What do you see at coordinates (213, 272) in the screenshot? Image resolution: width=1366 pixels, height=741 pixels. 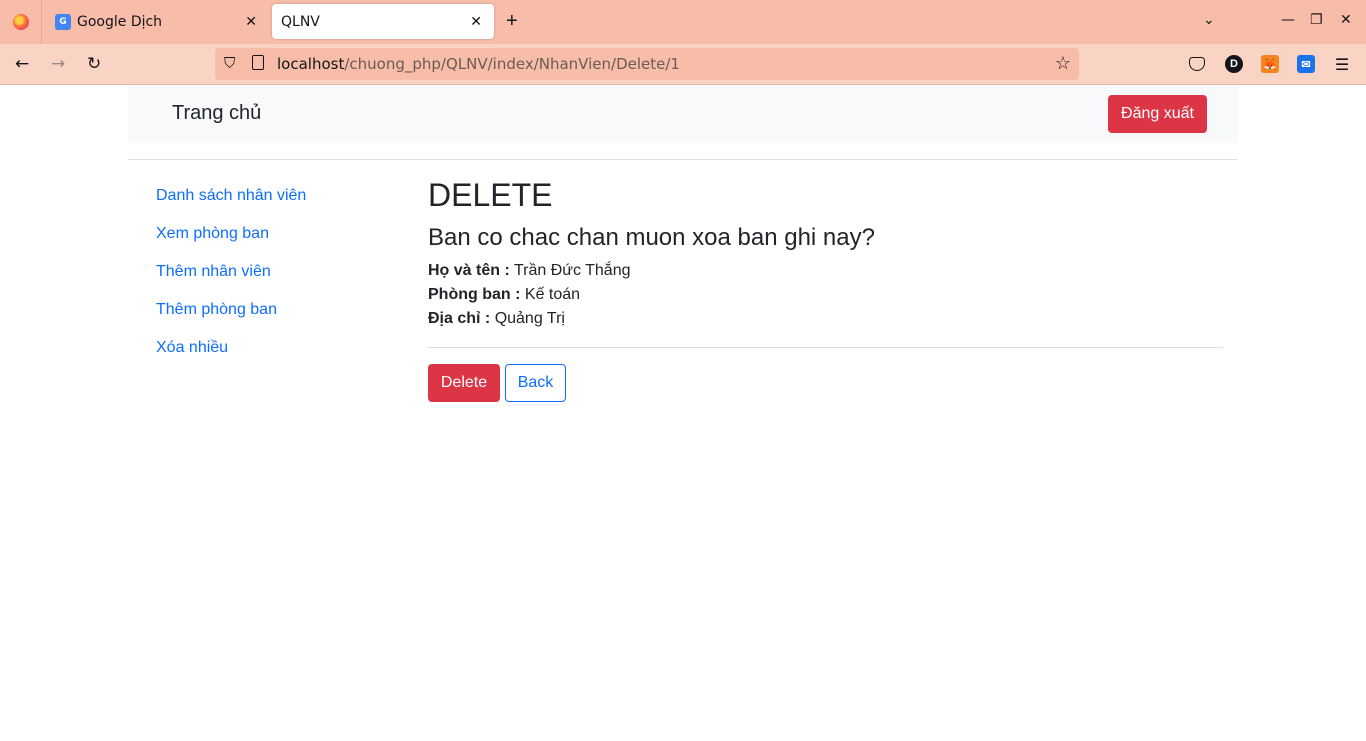 I see `sidebar-item-add-employee: Thêm nhân viên` at bounding box center [213, 272].